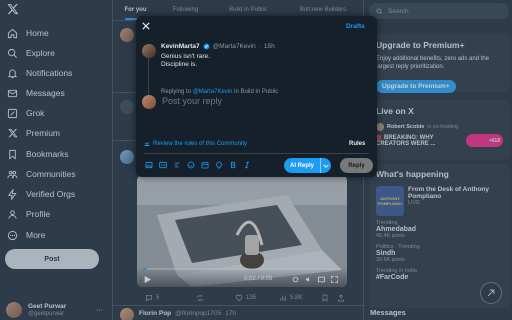  What do you see at coordinates (163, 165) in the screenshot?
I see `gif-icon` at bounding box center [163, 165].